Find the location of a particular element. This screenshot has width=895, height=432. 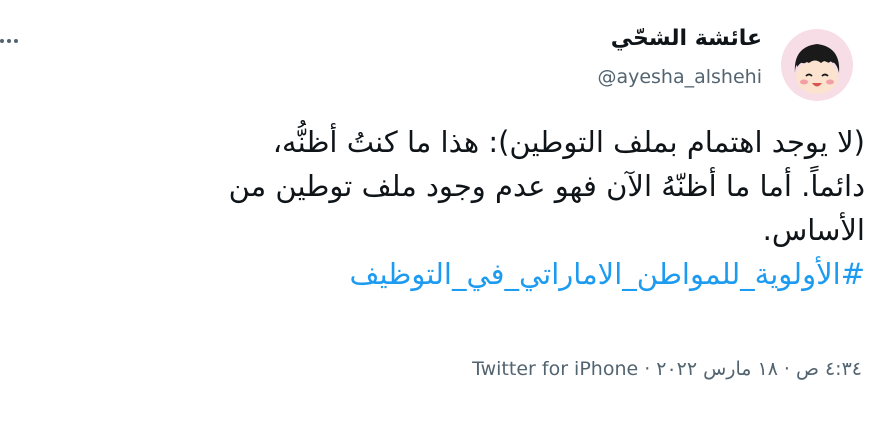

avatar-cartoon-icon is located at coordinates (817, 69).